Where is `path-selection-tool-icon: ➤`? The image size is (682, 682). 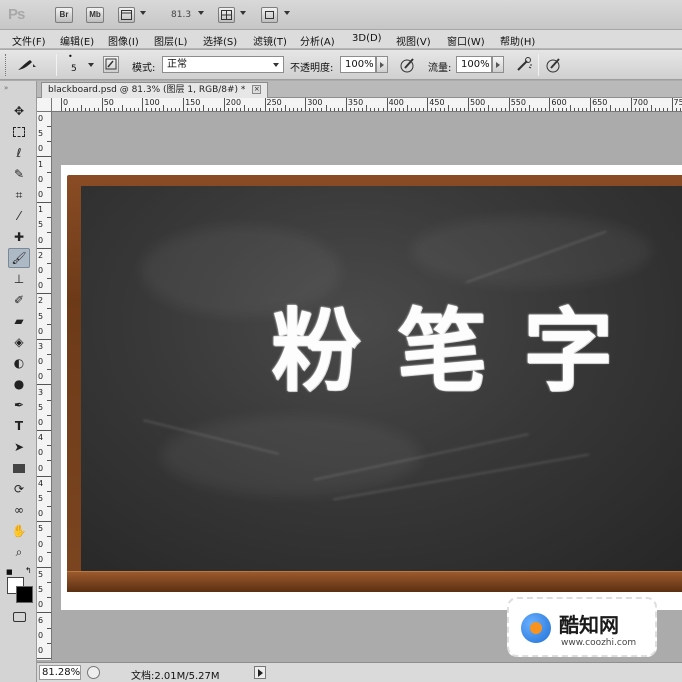
path-selection-tool-icon: ➤ is located at coordinates (19, 447).